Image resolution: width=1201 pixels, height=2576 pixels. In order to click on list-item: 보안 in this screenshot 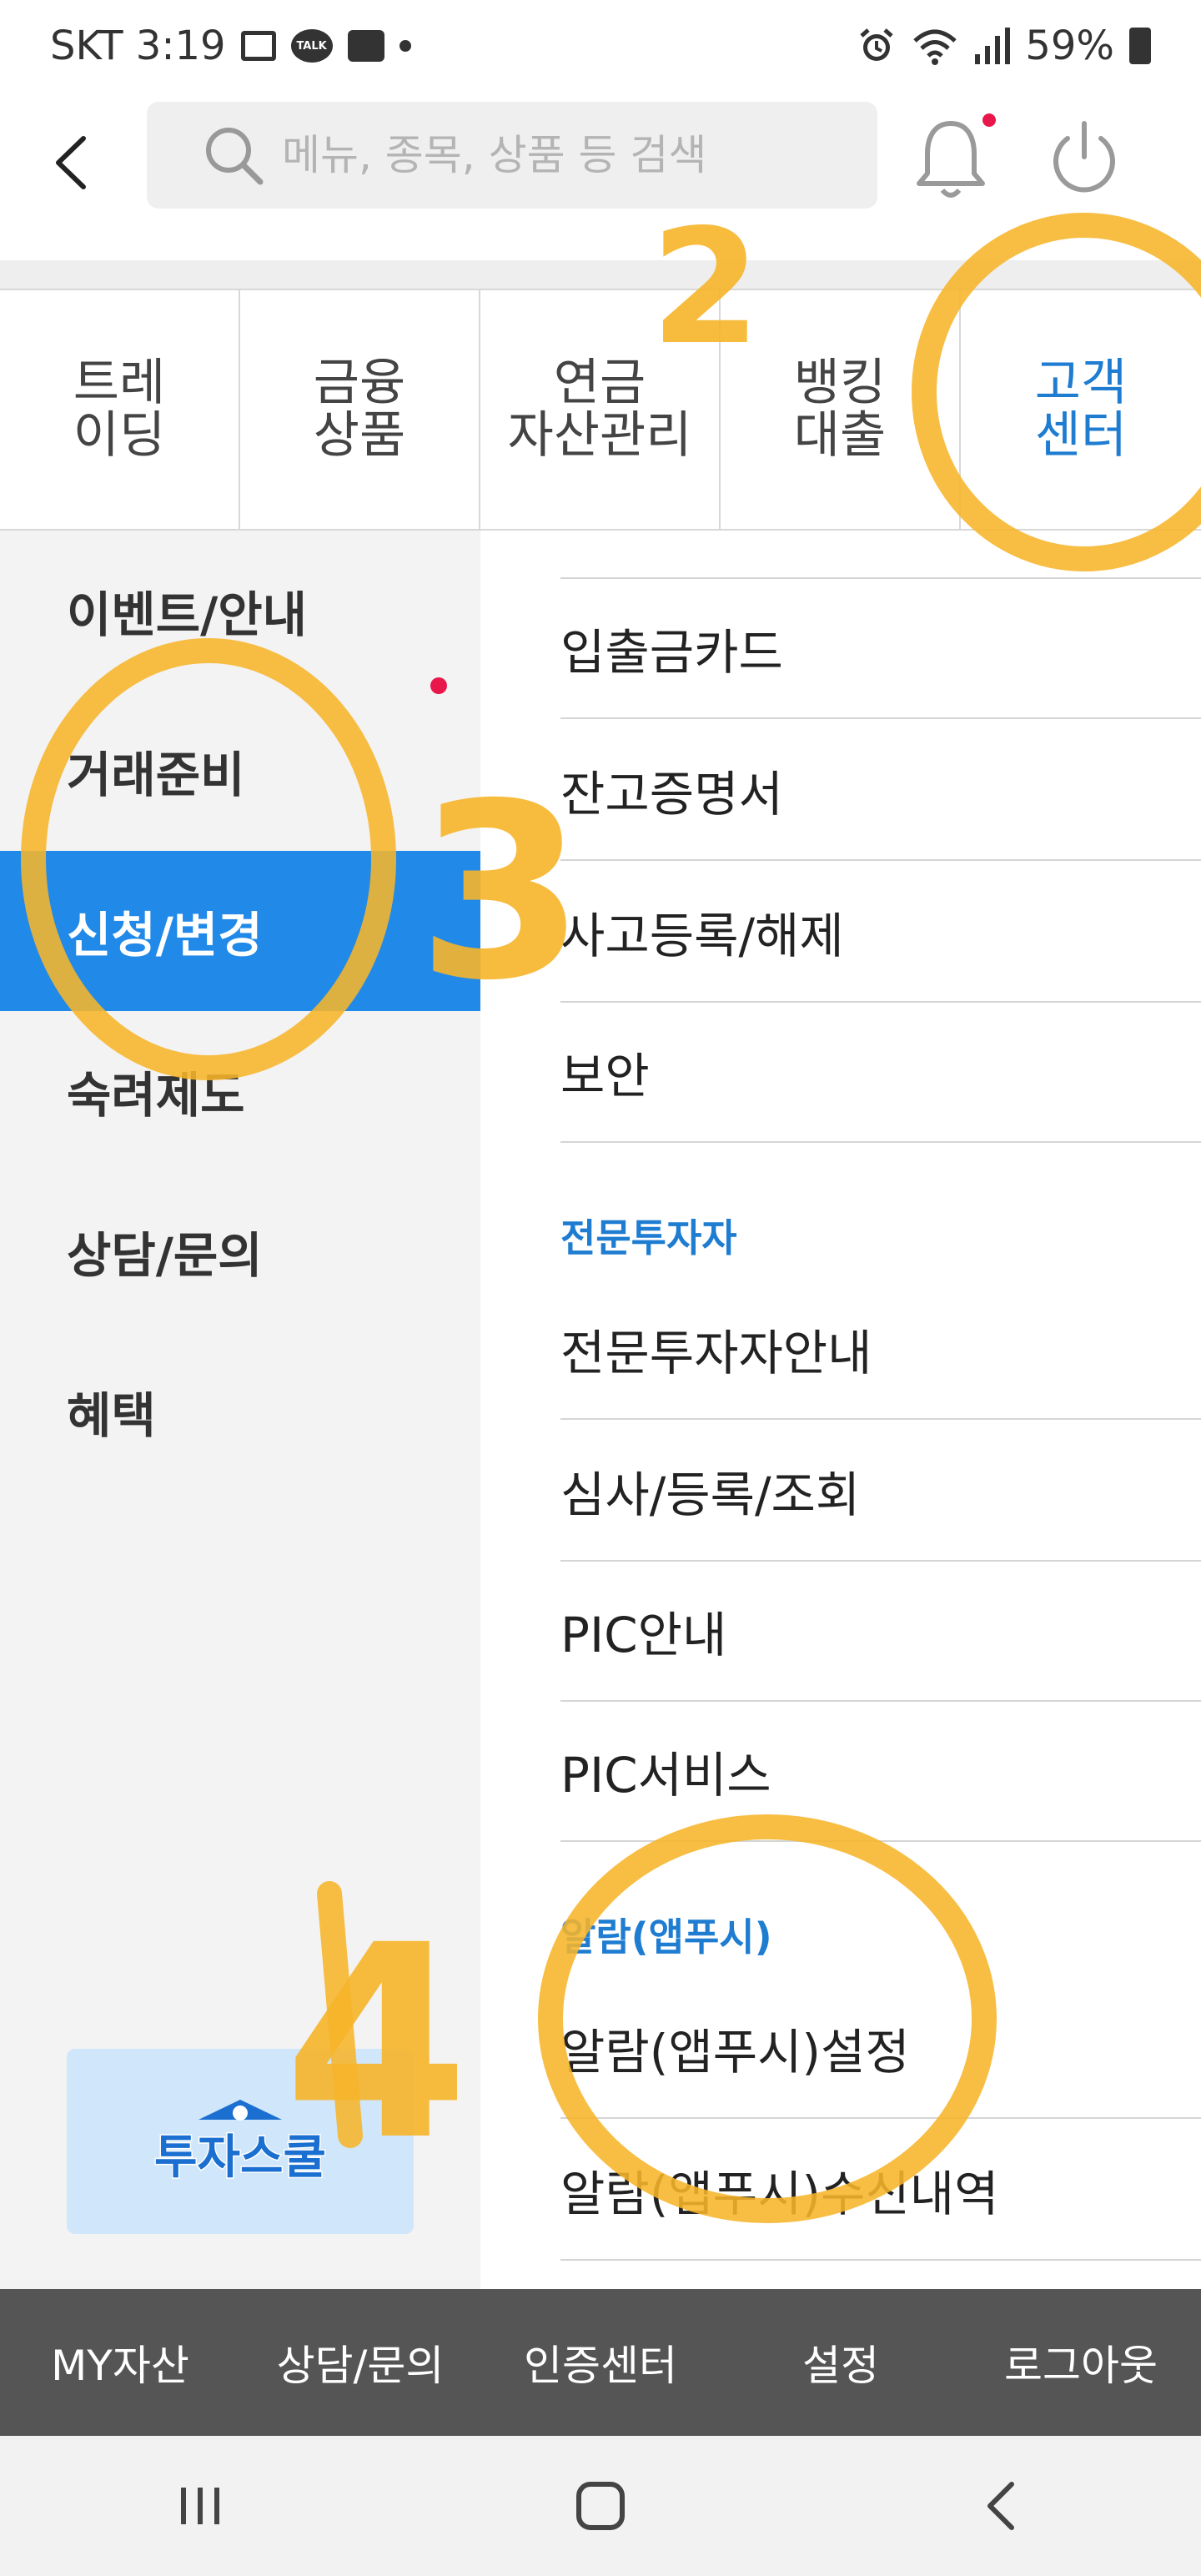, I will do `click(881, 1073)`.